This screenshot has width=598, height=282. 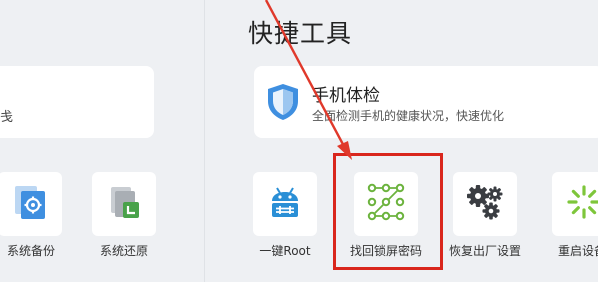 I want to click on android-root-icon, so click(x=285, y=204).